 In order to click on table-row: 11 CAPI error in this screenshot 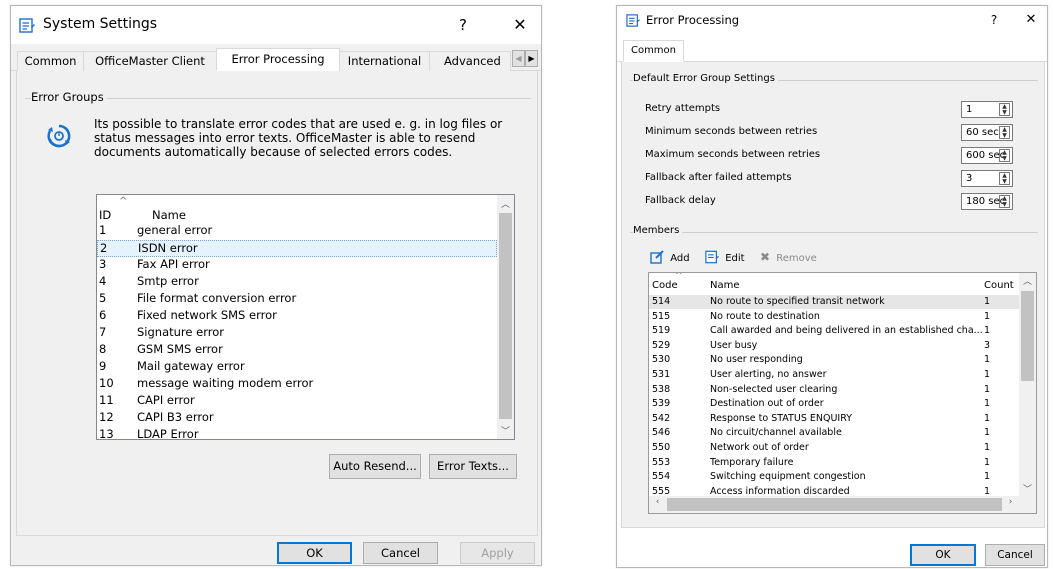, I will do `click(297, 401)`.